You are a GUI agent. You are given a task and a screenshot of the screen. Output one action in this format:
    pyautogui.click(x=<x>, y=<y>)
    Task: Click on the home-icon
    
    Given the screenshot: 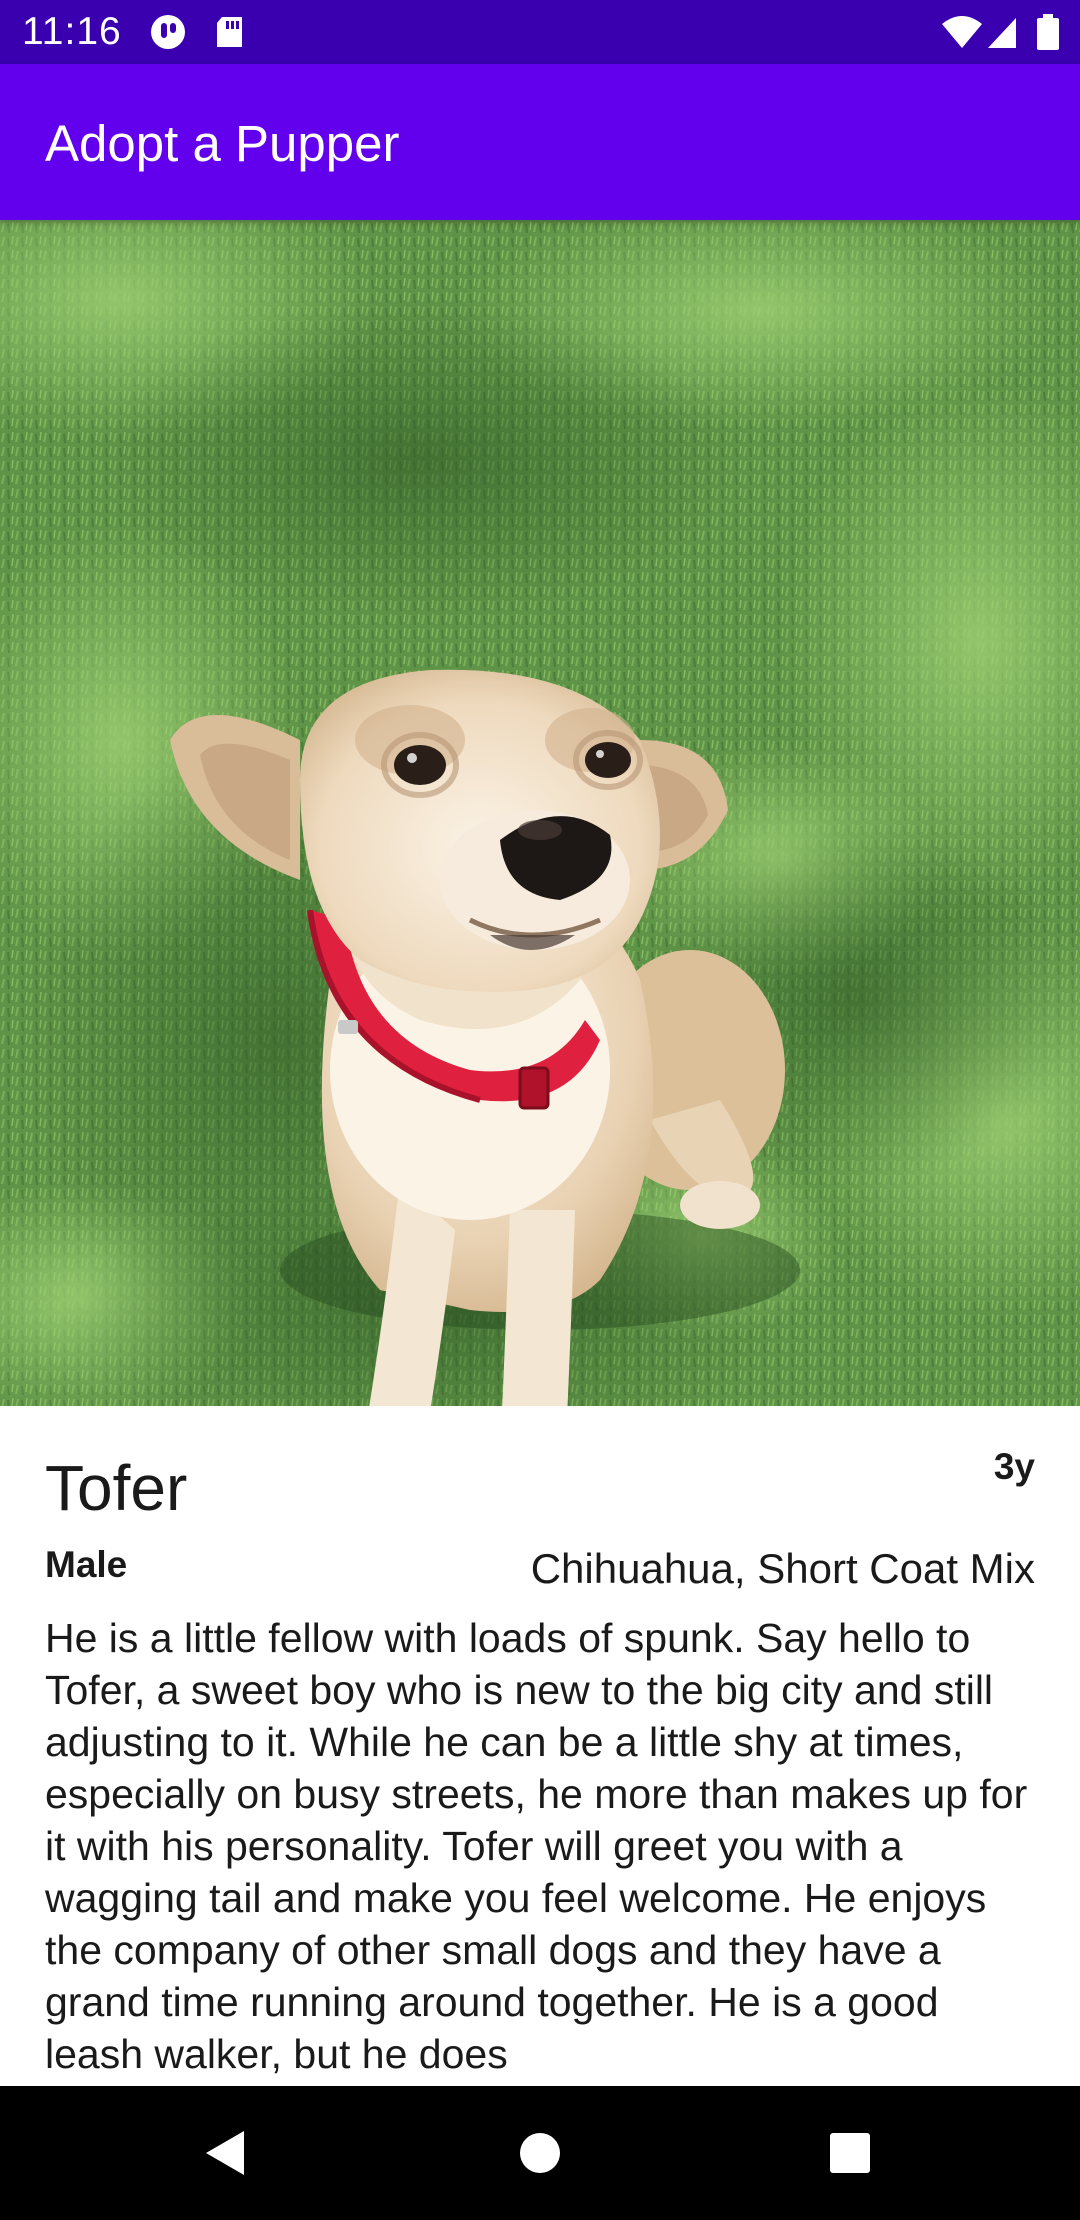 What is the action you would take?
    pyautogui.click(x=540, y=2153)
    